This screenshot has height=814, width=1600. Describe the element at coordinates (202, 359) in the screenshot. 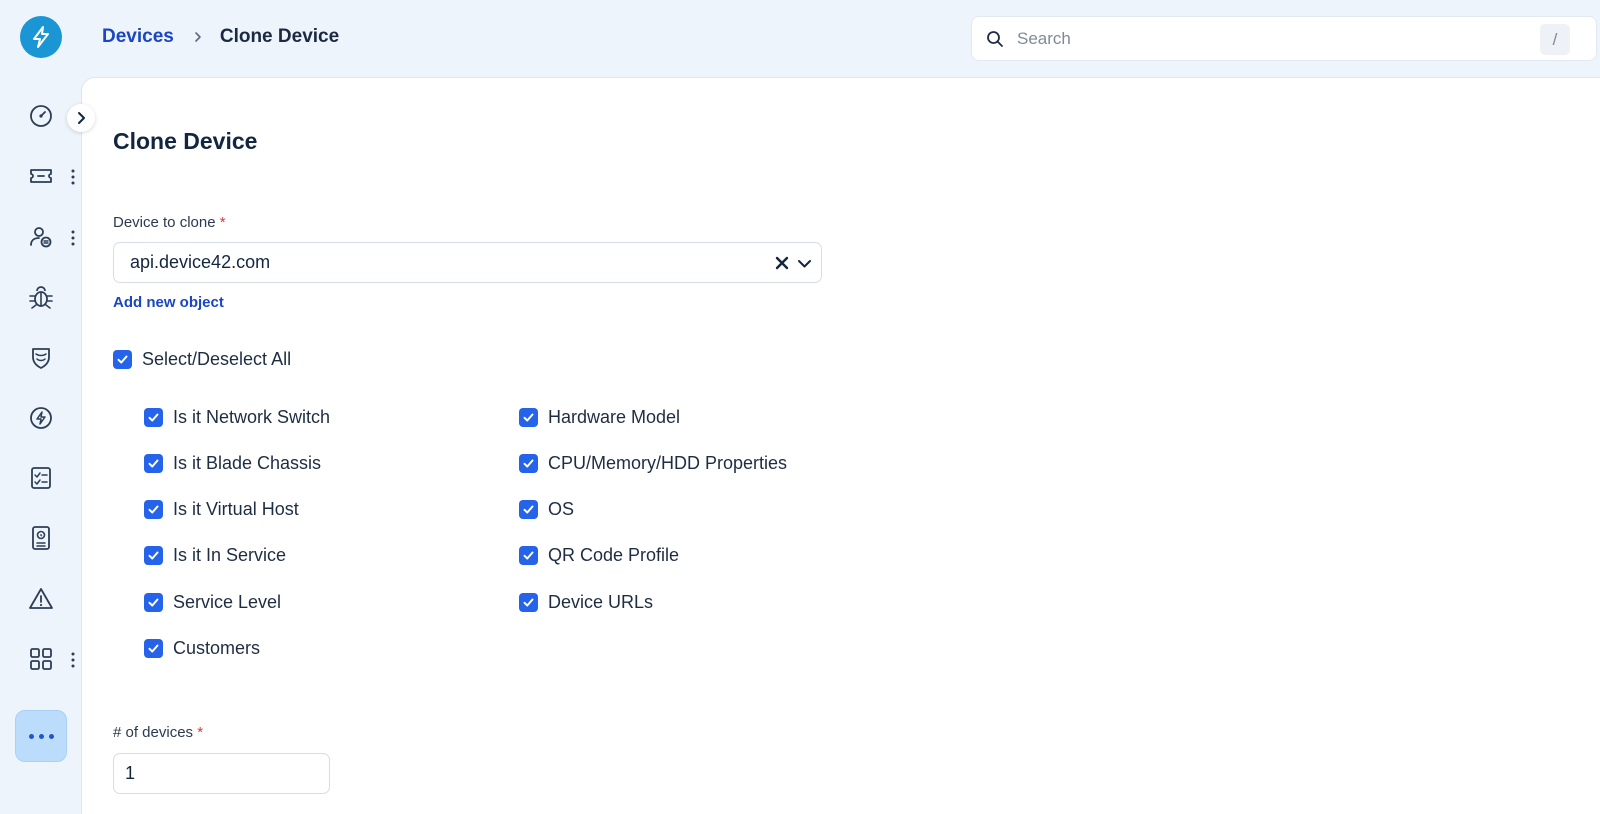

I see `select-all-checkbox: Select/Deselect All` at that location.